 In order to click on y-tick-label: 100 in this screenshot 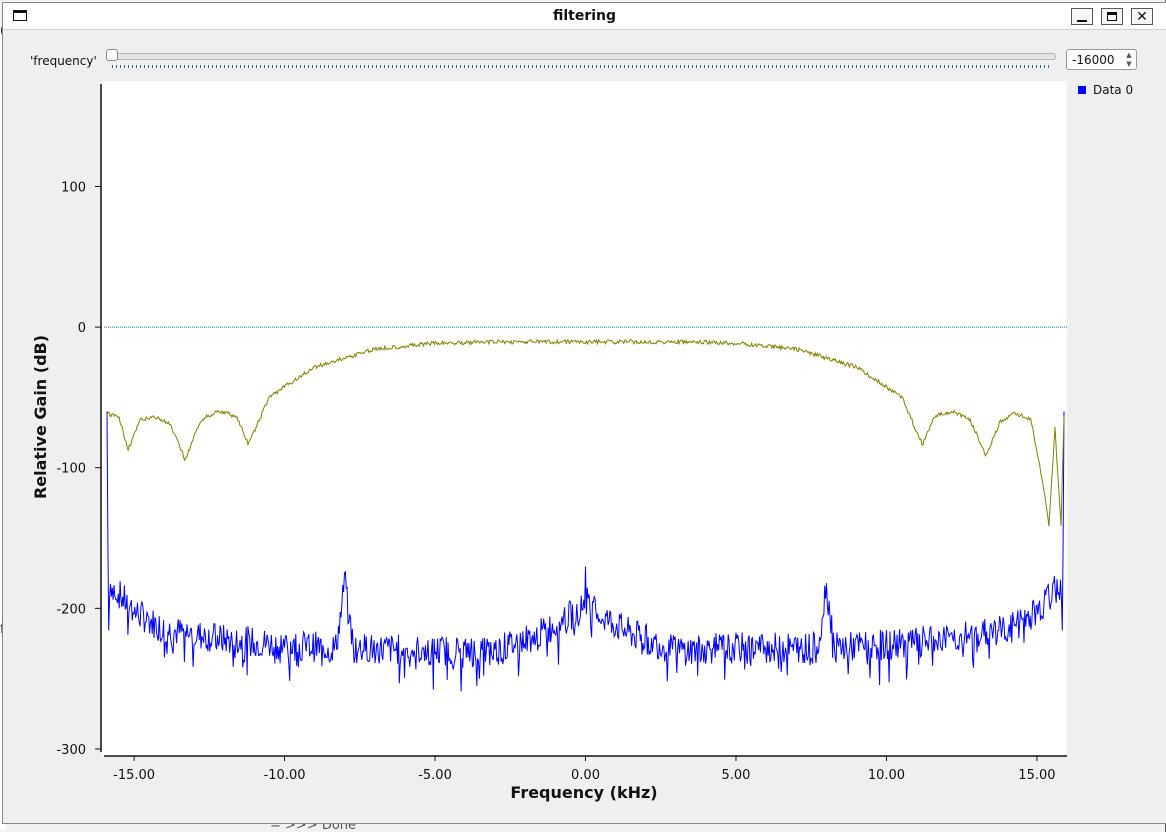, I will do `click(73, 187)`.